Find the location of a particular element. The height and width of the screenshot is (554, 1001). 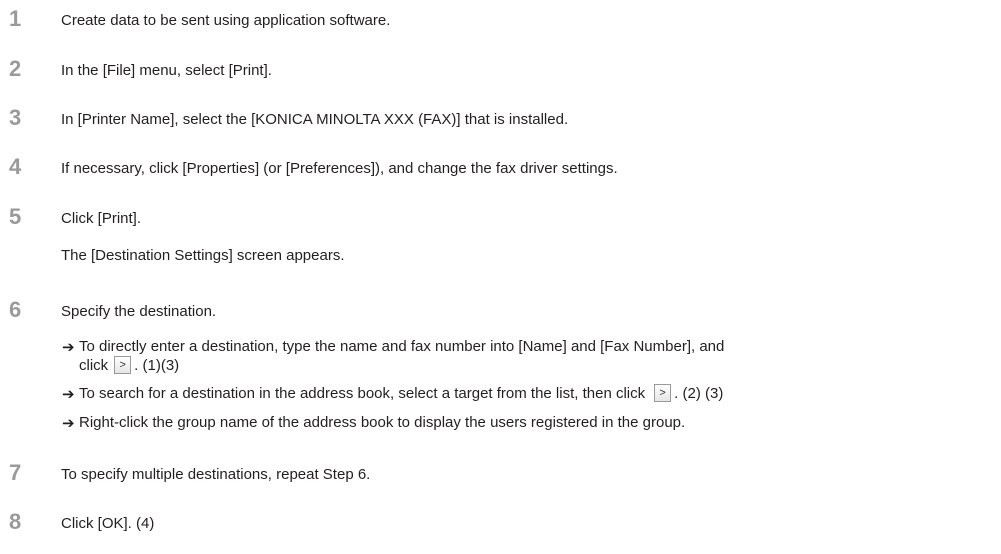

step-number: 8 is located at coordinates (15, 521).